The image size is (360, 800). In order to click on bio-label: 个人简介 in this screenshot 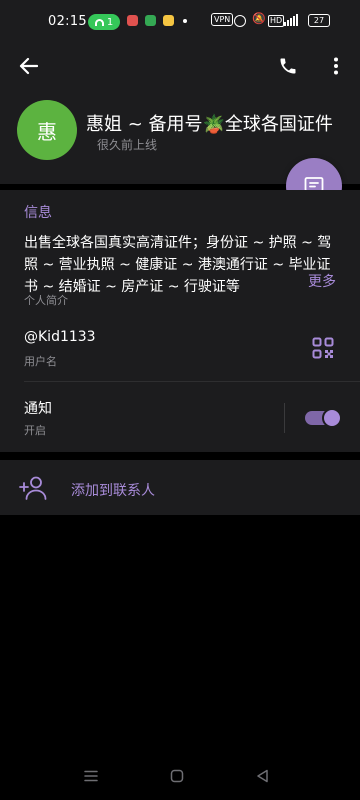, I will do `click(46, 300)`.